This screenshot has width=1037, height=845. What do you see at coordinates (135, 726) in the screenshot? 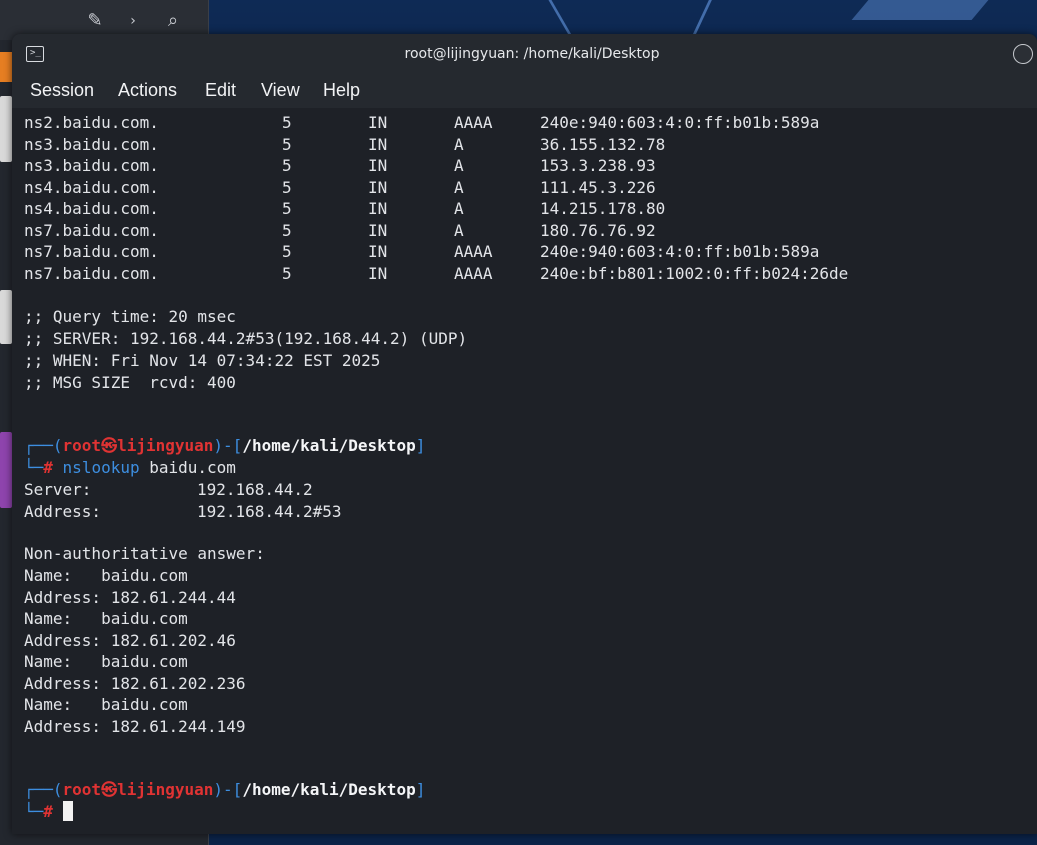
I see `answer-address: Address: 182.61.244.149` at bounding box center [135, 726].